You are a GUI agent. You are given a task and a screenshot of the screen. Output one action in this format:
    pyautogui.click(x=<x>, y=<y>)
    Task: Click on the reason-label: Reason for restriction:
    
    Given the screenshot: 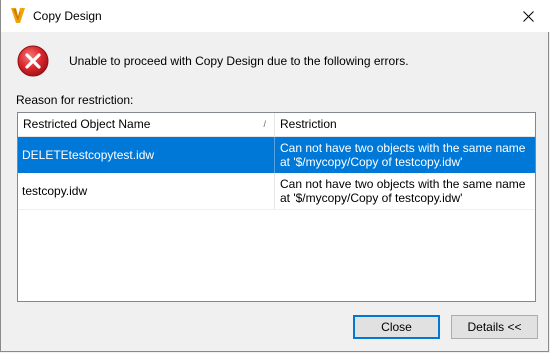 What is the action you would take?
    pyautogui.click(x=75, y=100)
    